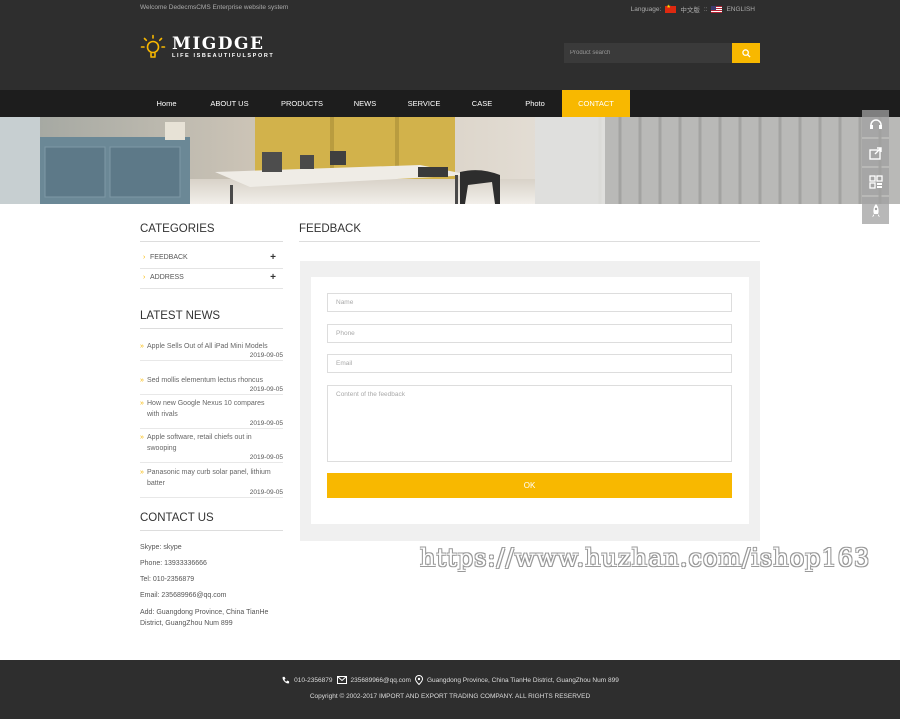 The width and height of the screenshot is (900, 719). I want to click on qrcode-icon, so click(875, 181).